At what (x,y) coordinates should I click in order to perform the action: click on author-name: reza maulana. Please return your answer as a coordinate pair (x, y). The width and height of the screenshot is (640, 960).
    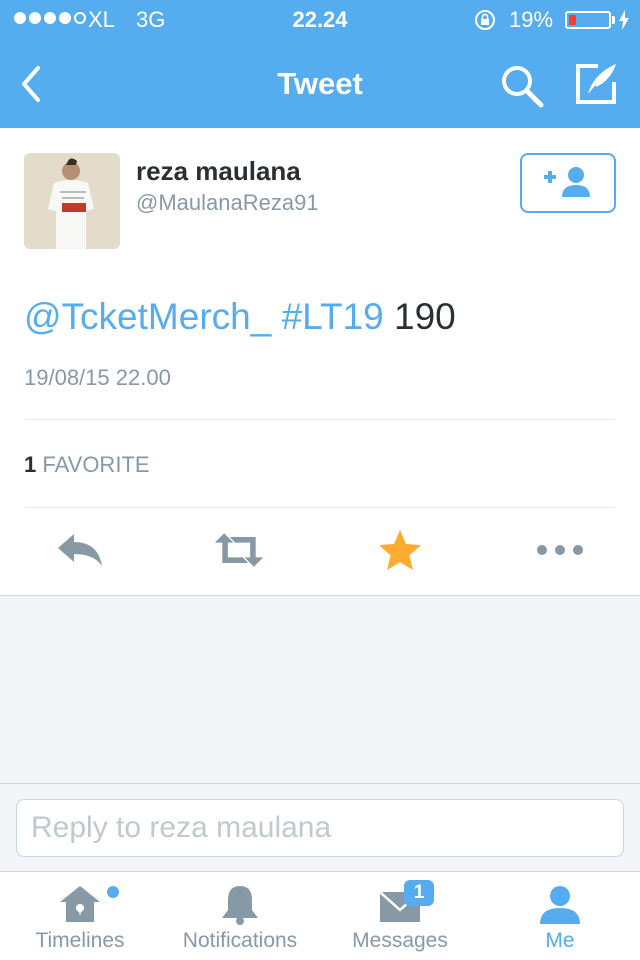
    Looking at the image, I should click on (218, 171).